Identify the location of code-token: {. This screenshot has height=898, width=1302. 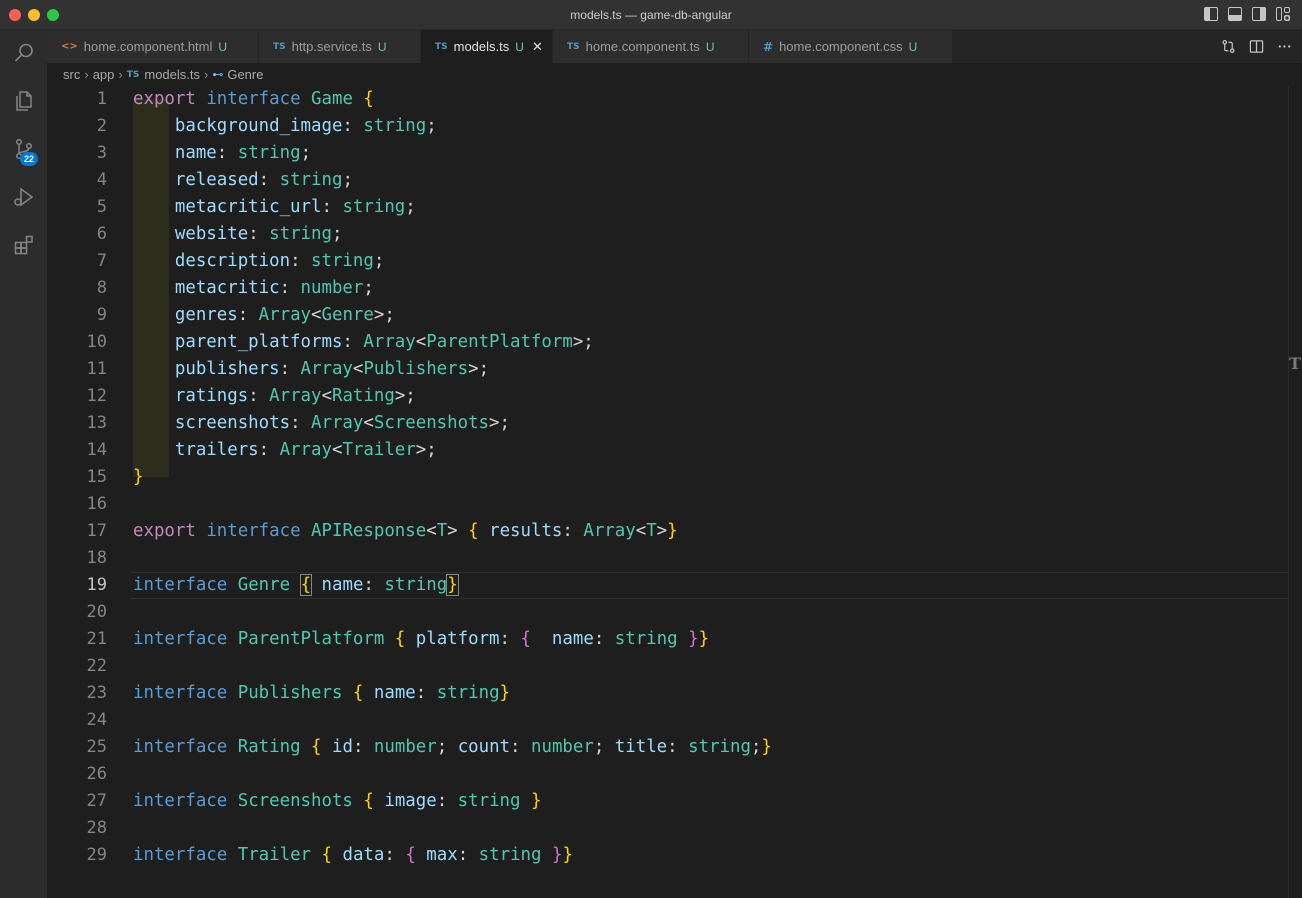
(525, 639).